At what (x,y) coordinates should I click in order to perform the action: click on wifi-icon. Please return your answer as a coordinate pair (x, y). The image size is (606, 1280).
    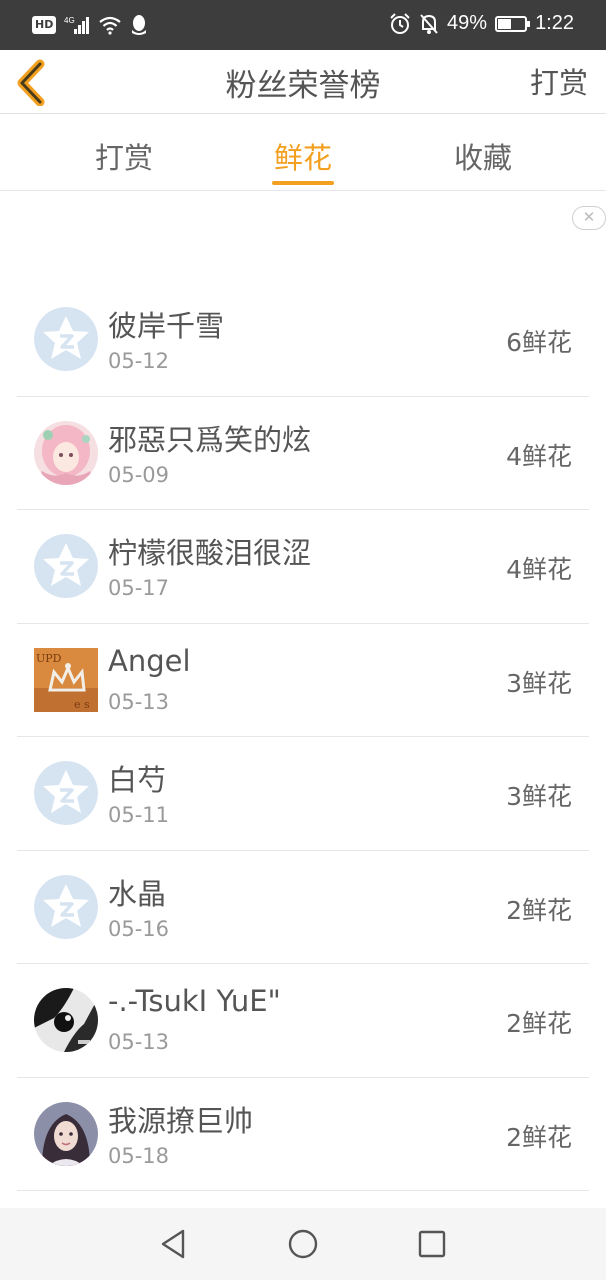
    Looking at the image, I should click on (110, 25).